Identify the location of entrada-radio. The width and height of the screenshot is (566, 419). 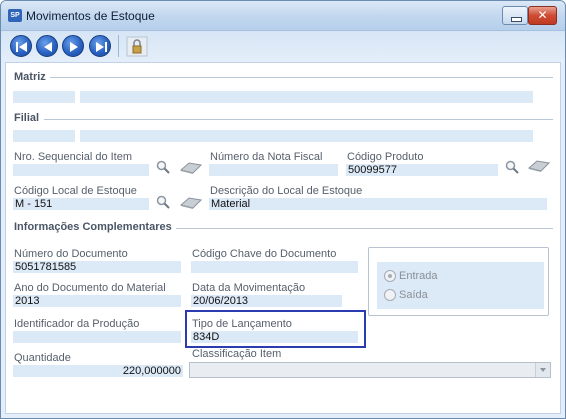
(390, 276).